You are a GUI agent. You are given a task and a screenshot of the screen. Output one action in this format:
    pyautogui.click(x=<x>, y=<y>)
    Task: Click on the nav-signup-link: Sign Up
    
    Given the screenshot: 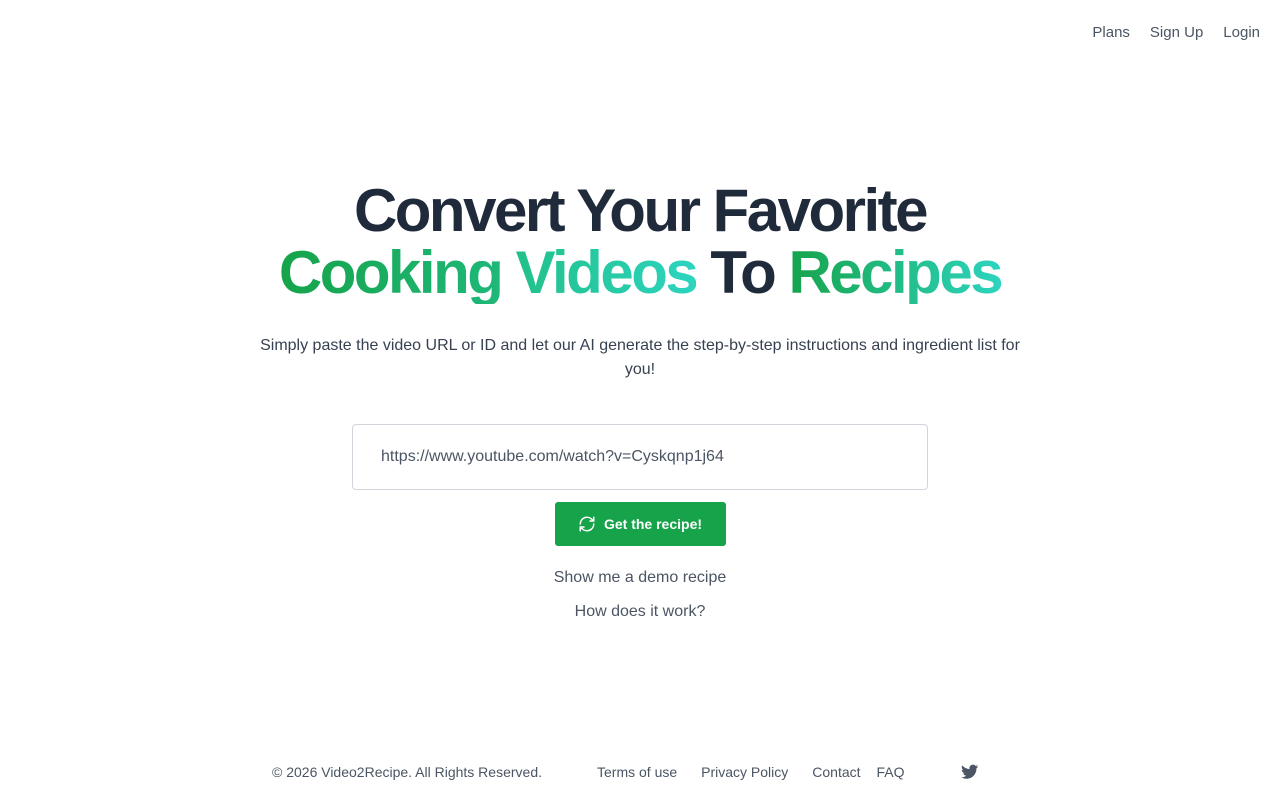 What is the action you would take?
    pyautogui.click(x=1176, y=33)
    